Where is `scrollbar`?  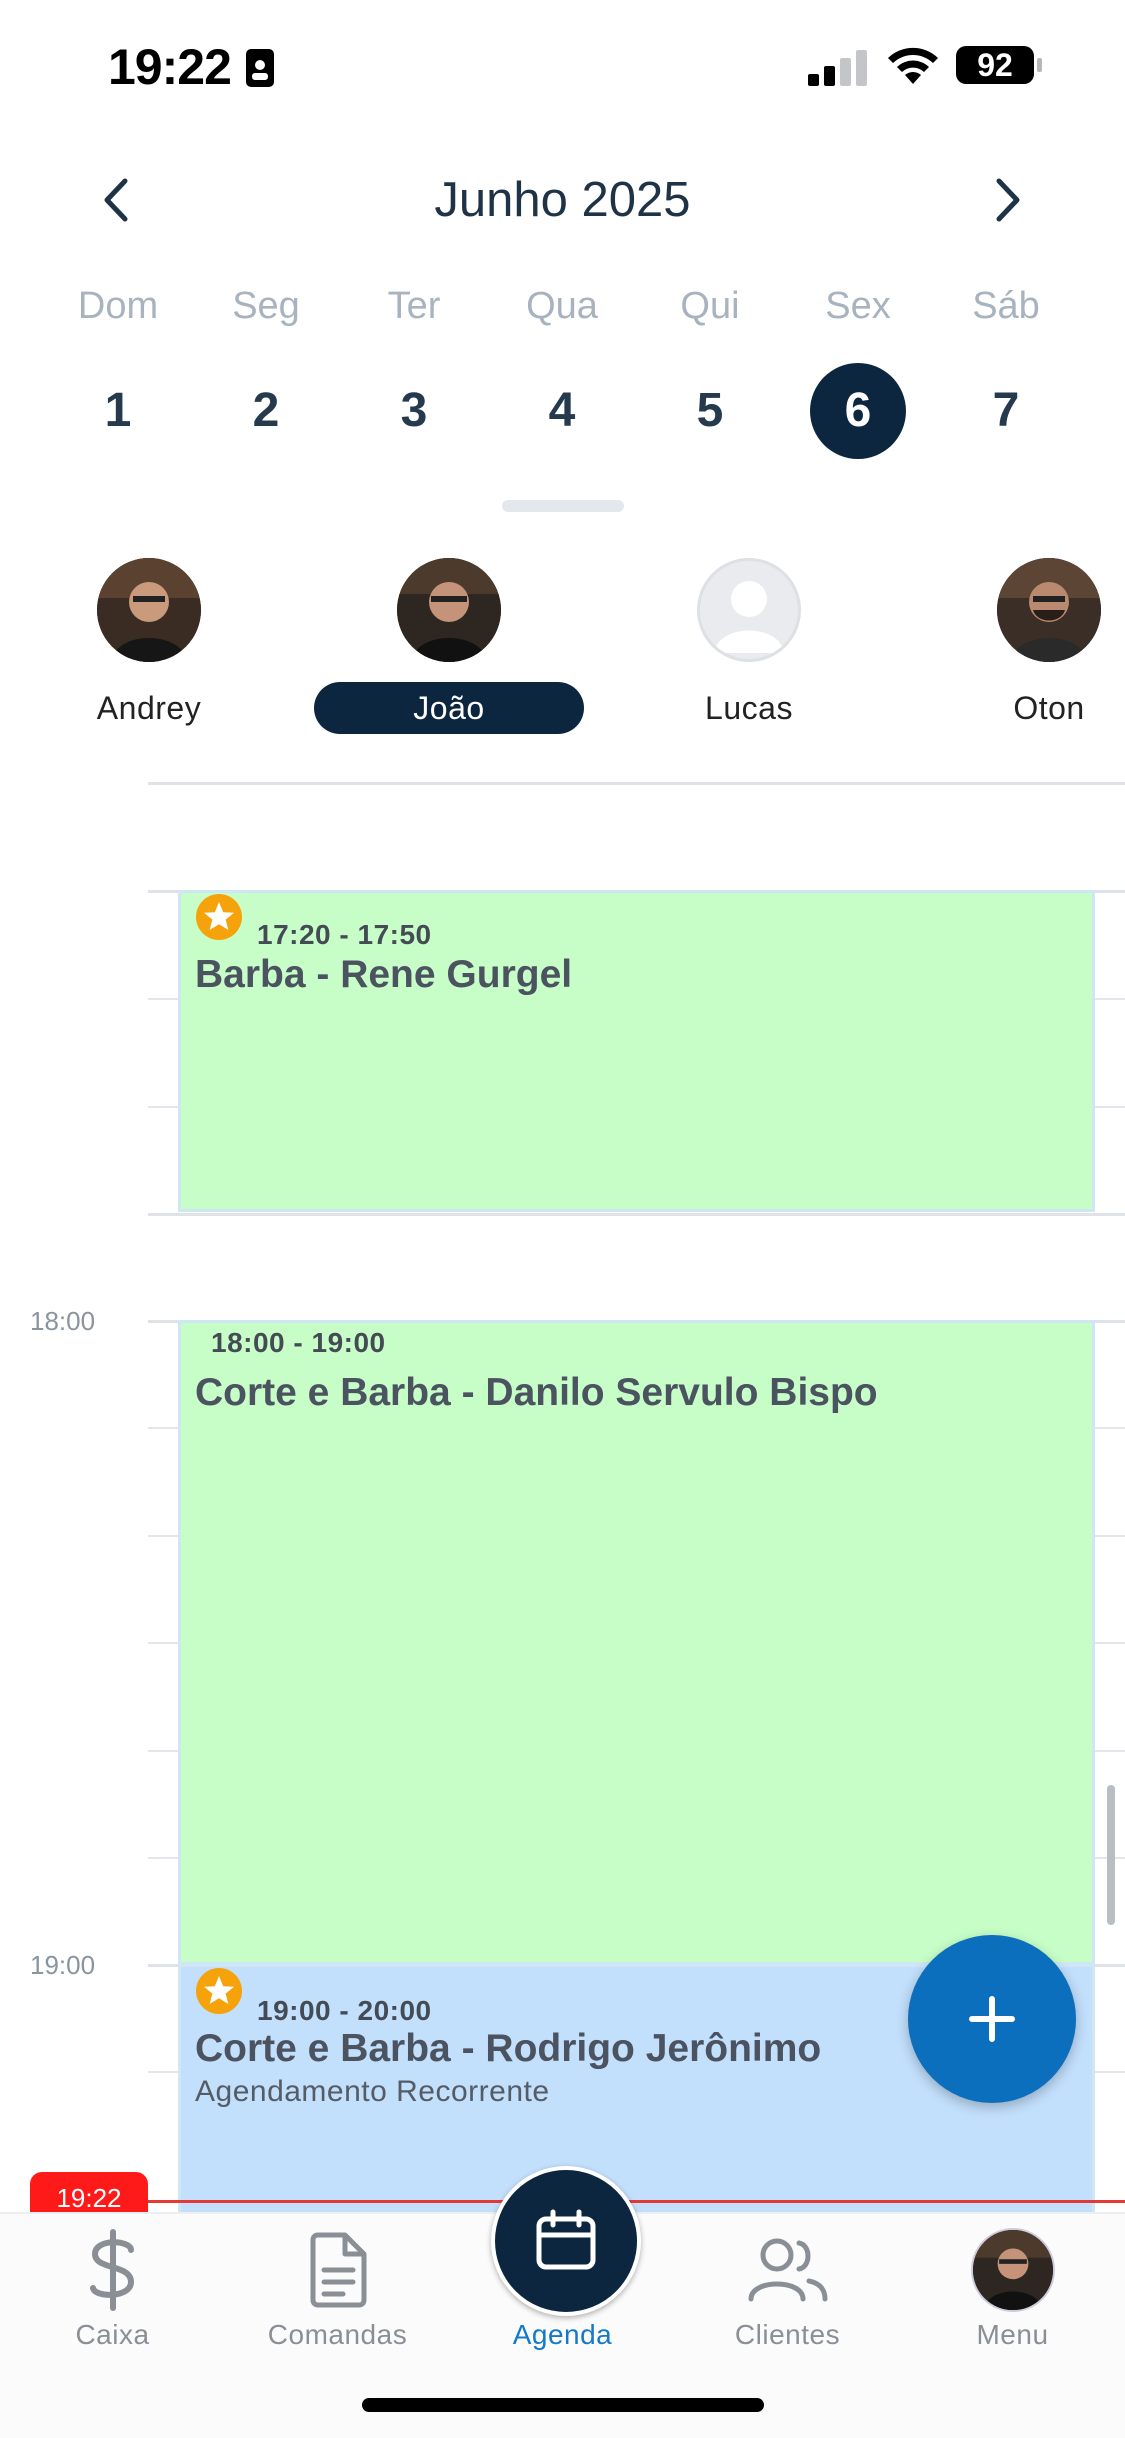 scrollbar is located at coordinates (1111, 1855).